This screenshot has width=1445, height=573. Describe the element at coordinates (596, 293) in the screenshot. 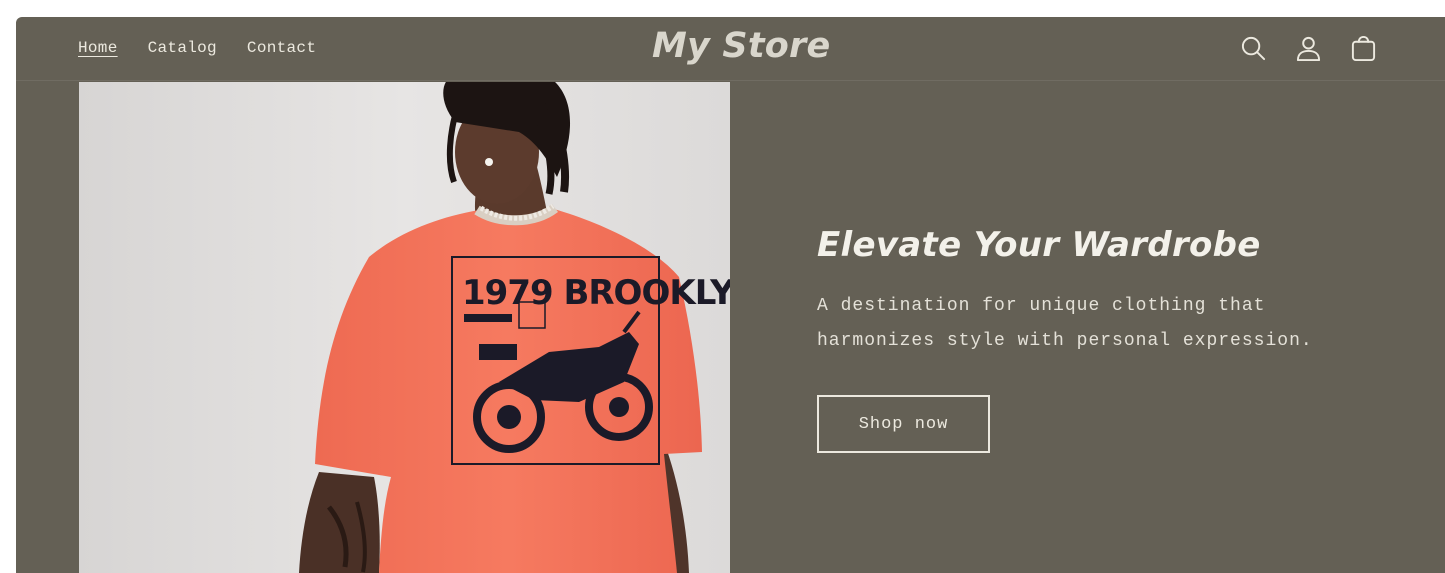

I see `svg-text: 1979 BROOKLYN` at that location.